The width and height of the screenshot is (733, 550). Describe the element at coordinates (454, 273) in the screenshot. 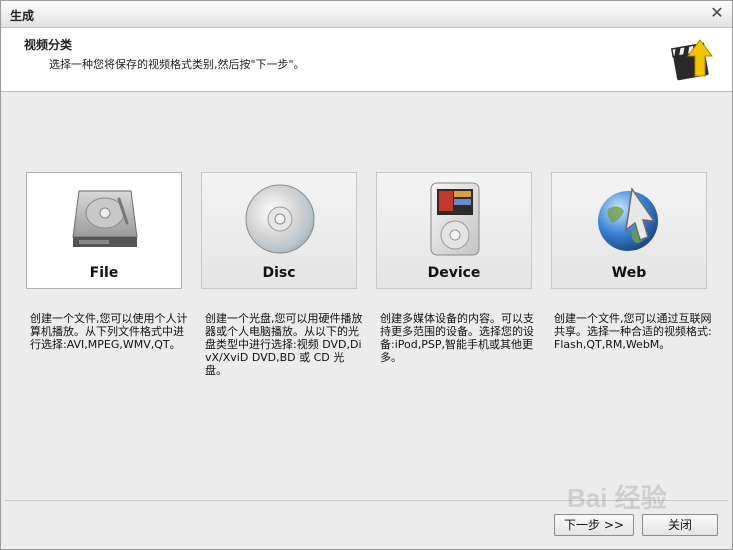

I see `device-option-label: Device` at that location.